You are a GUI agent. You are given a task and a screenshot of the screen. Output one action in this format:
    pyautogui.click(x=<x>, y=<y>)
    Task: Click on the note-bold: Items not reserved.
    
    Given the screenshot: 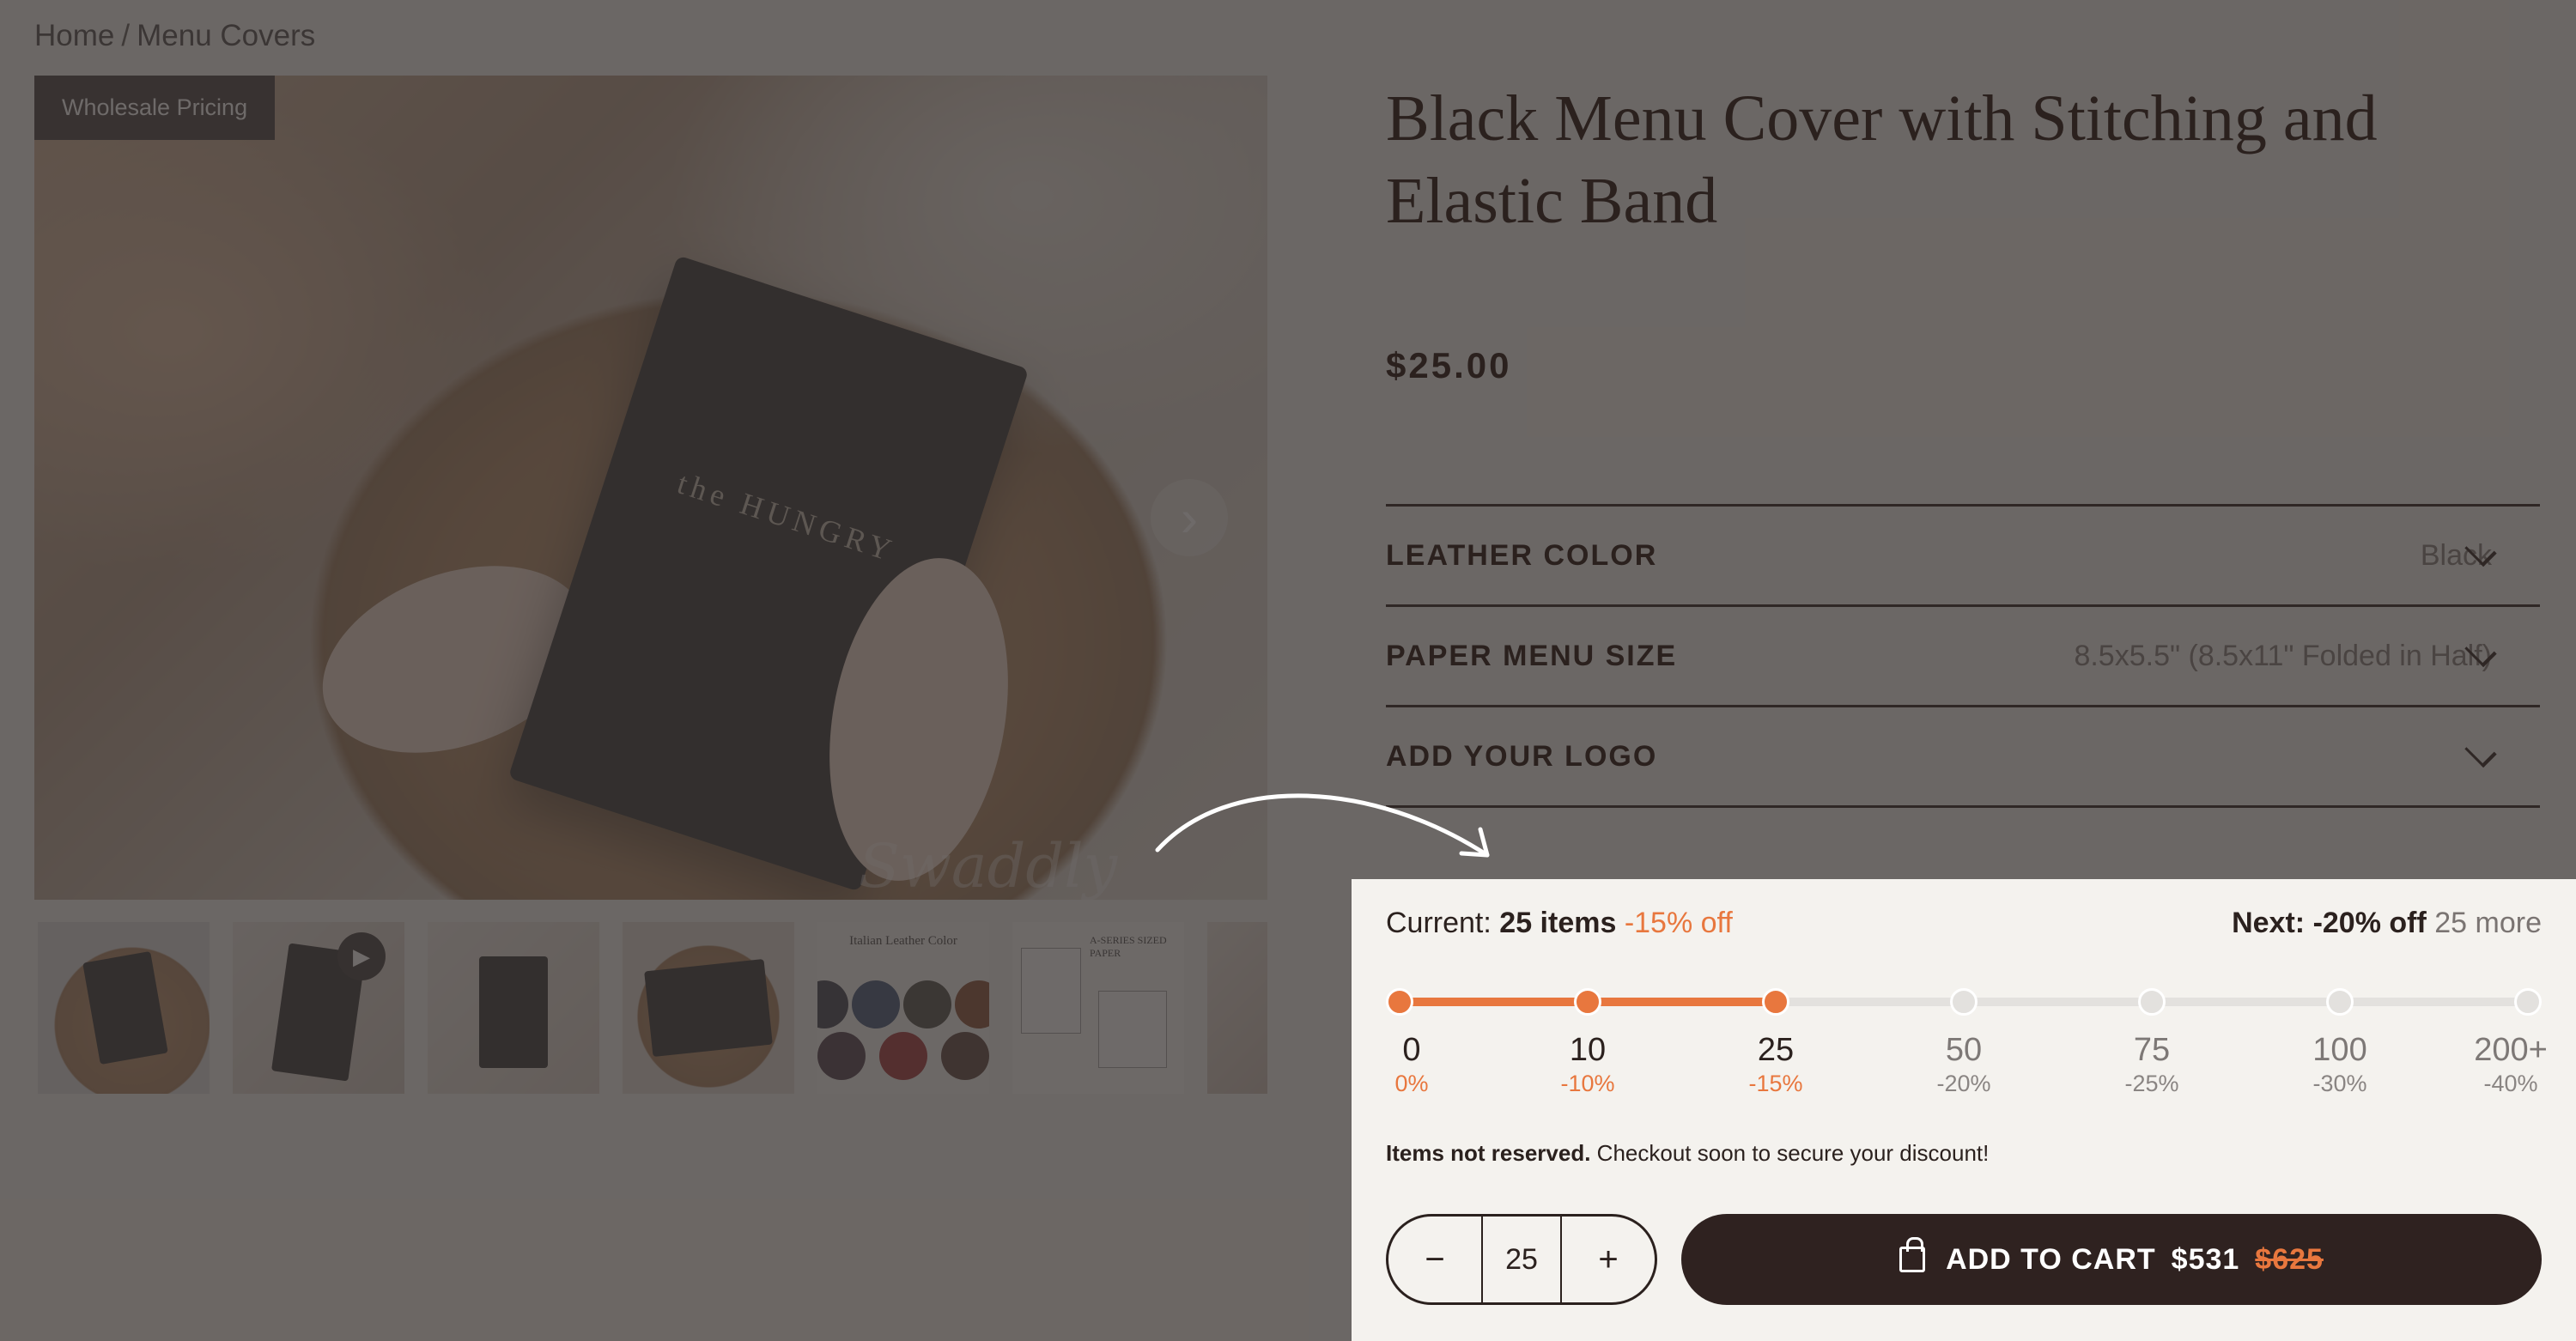 What is the action you would take?
    pyautogui.click(x=1488, y=1153)
    